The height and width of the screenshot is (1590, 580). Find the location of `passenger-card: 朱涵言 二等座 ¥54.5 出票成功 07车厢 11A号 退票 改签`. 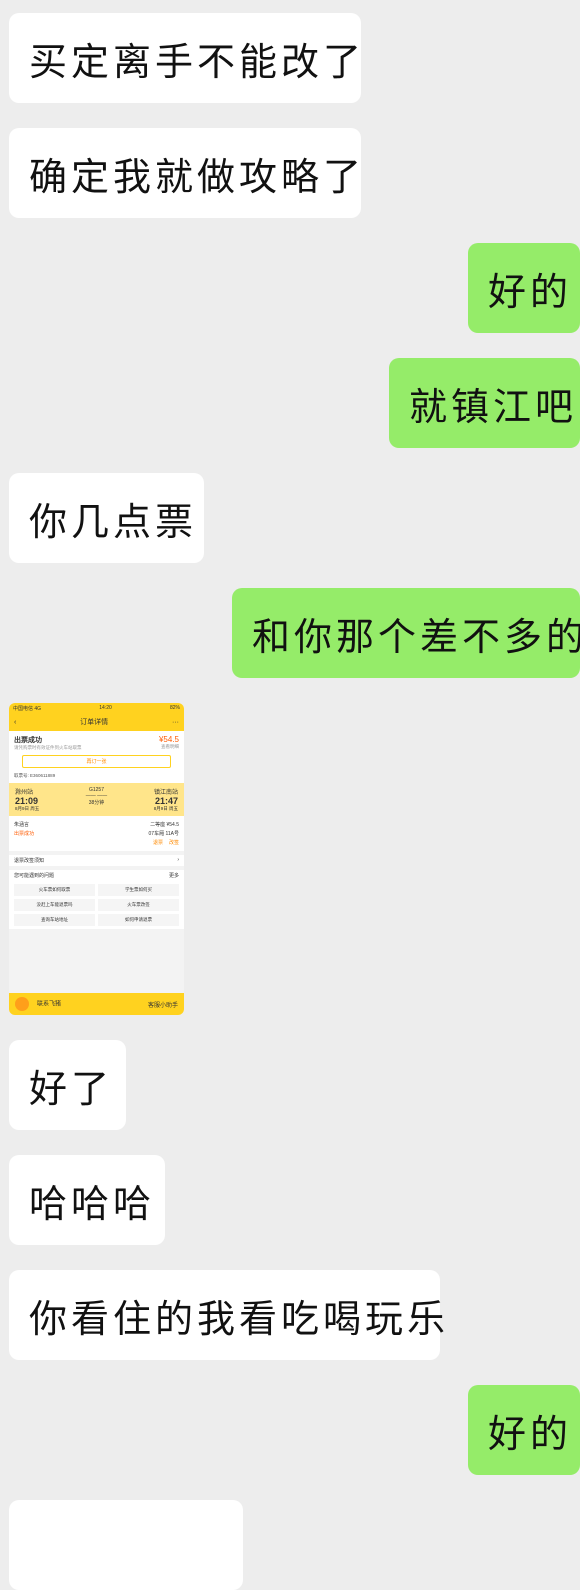

passenger-card: 朱涵言 二等座 ¥54.5 出票成功 07车厢 11A号 退票 改签 is located at coordinates (96, 833).